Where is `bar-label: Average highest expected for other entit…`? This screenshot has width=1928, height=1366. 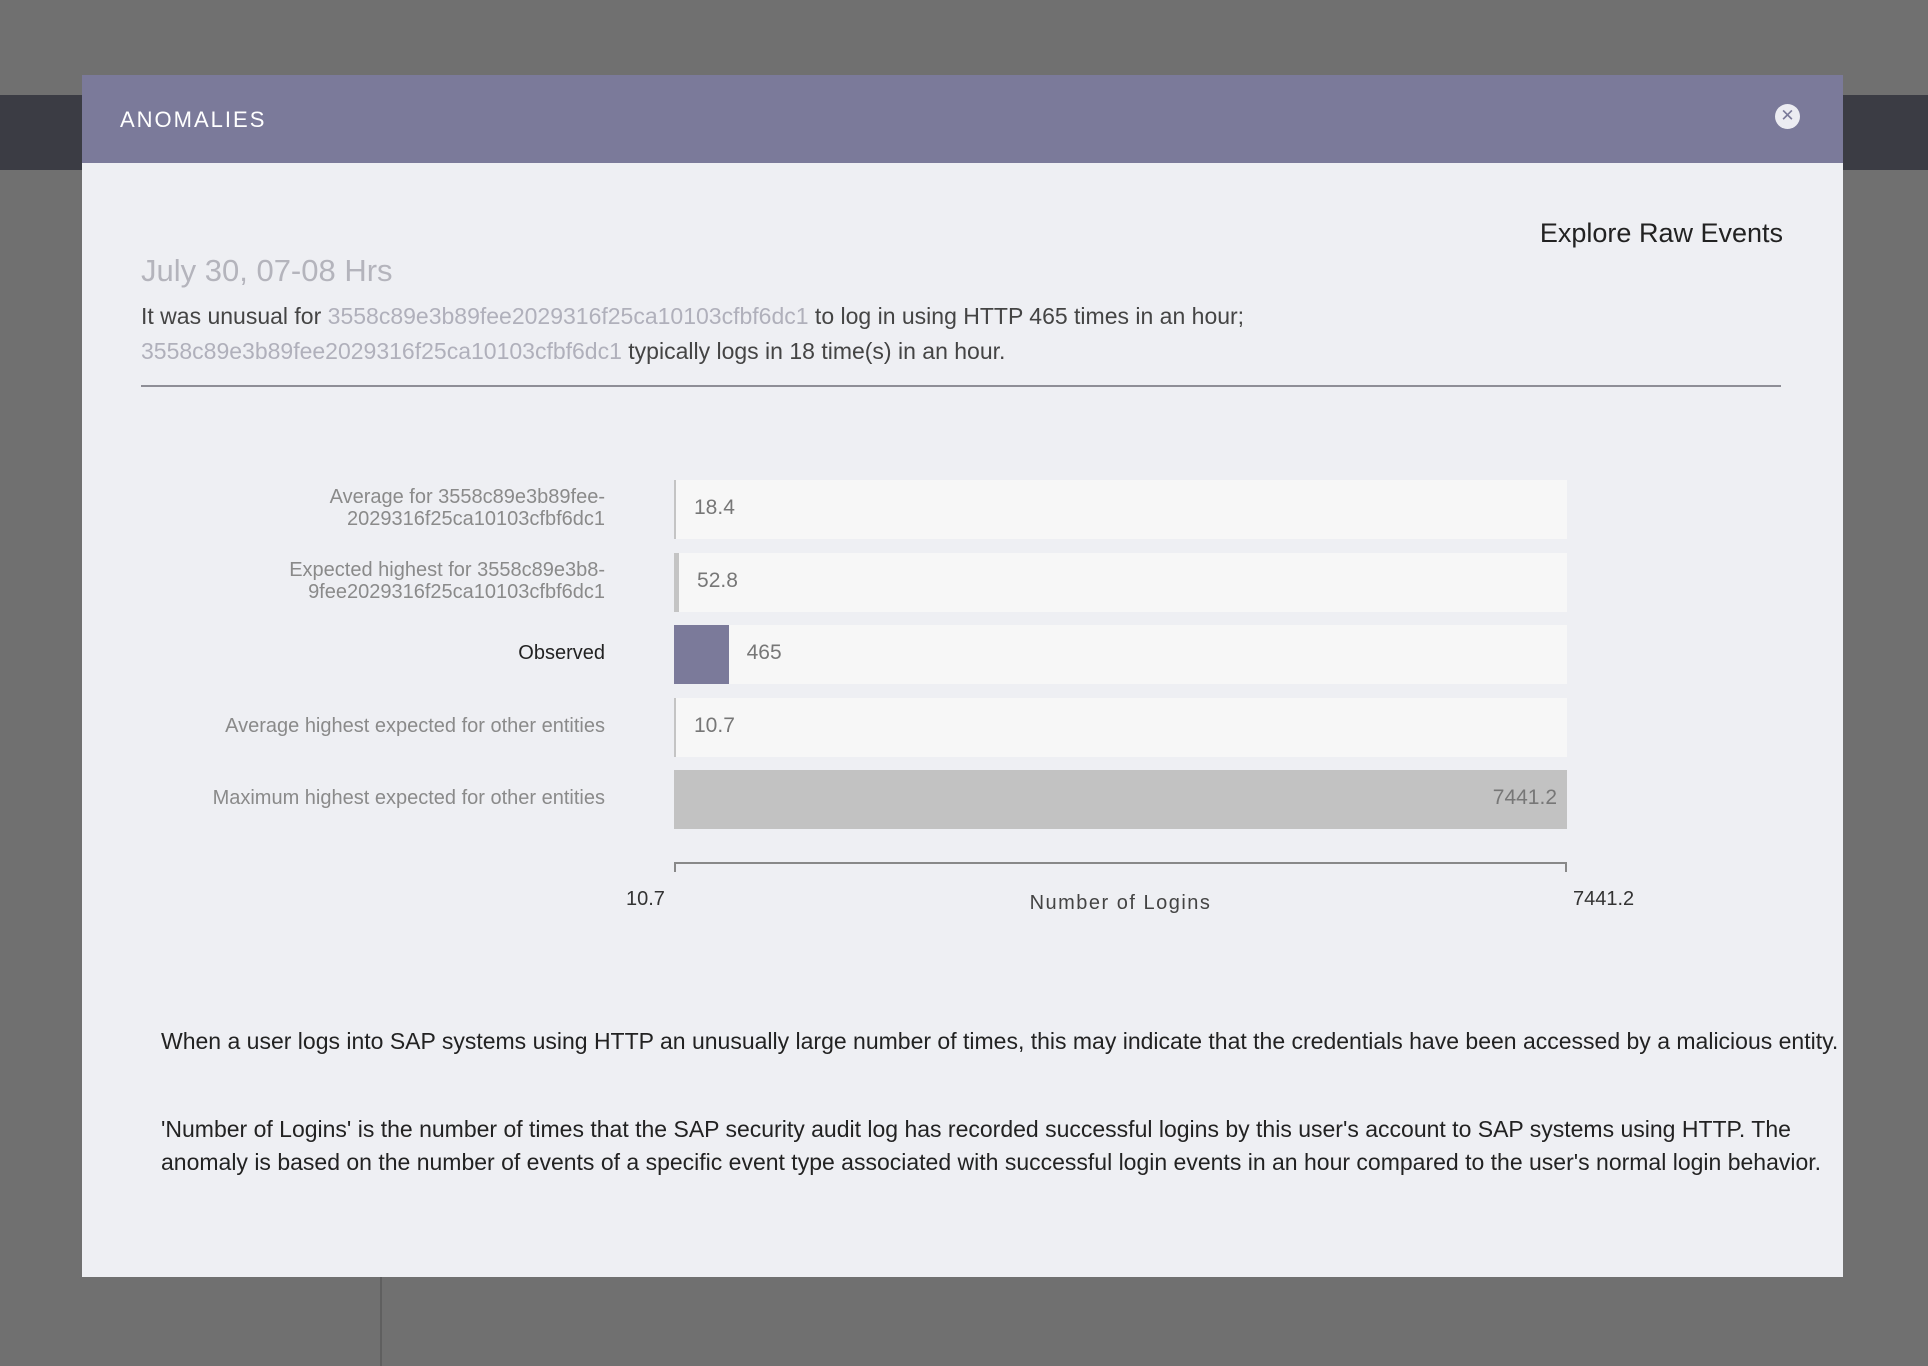 bar-label: Average highest expected for other entit… is located at coordinates (385, 726).